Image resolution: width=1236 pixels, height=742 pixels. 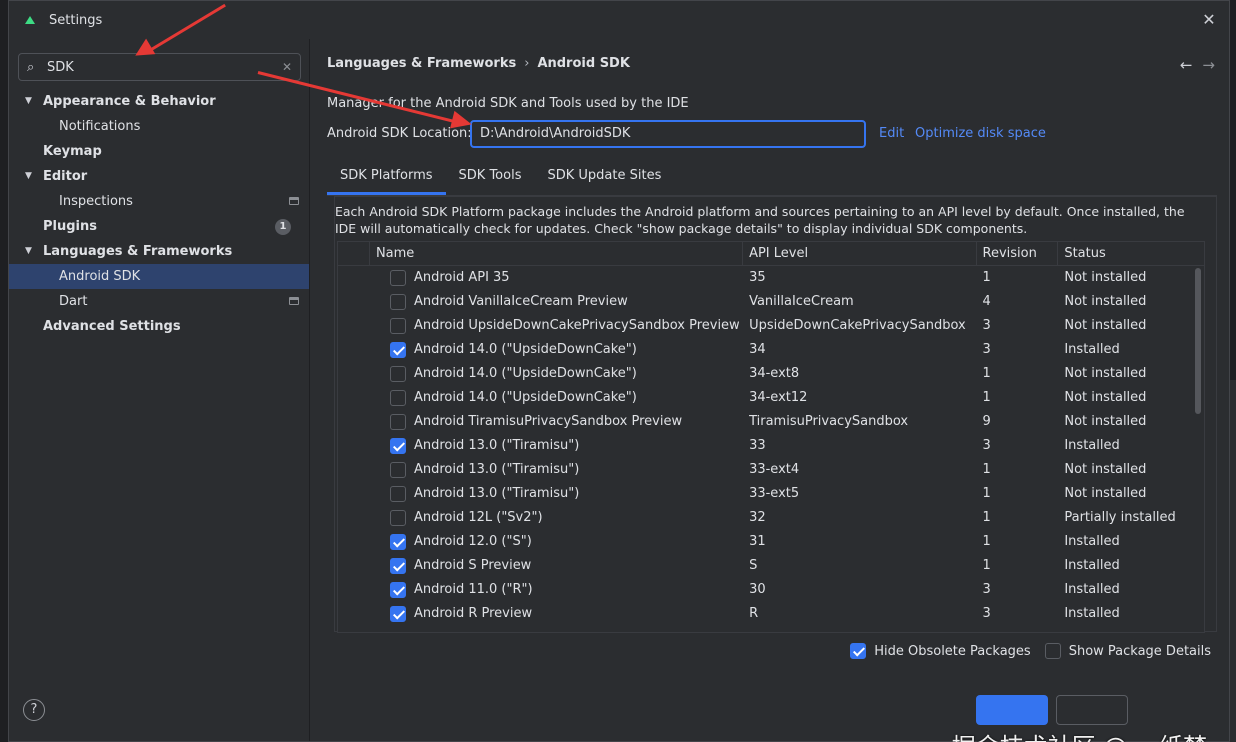 I want to click on tab-sdk-platforms: SDK Platforms, so click(x=386, y=177).